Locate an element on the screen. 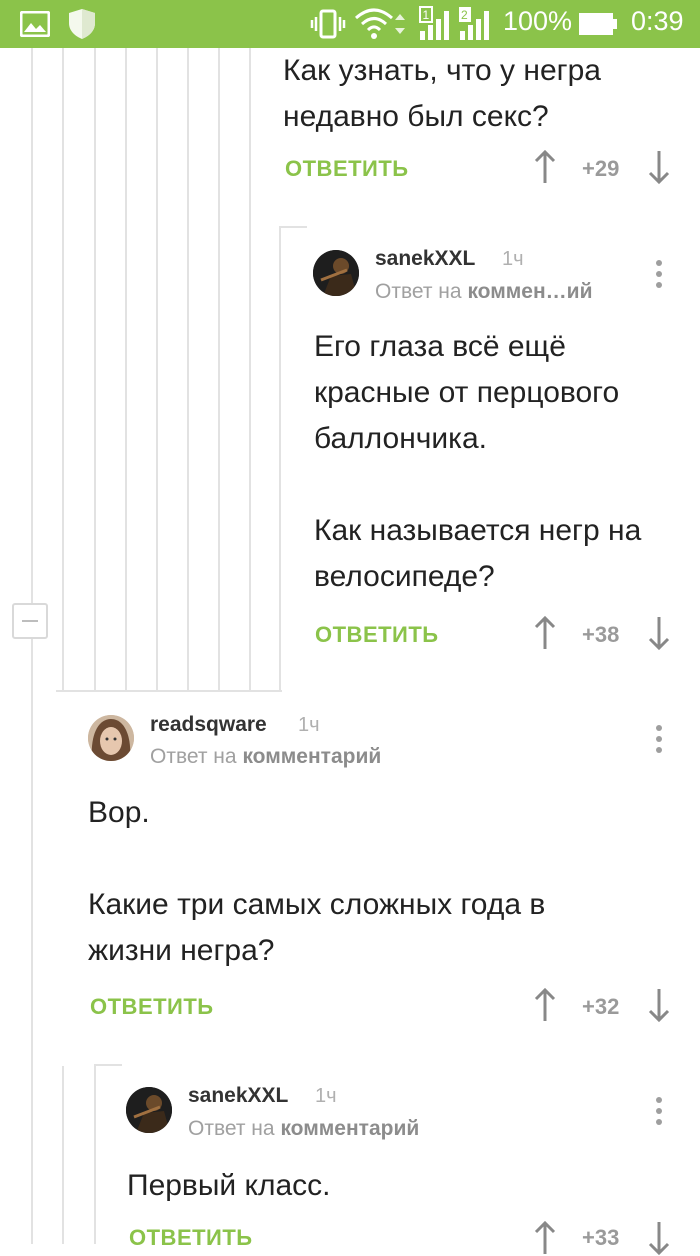  status-bar: 1 2 100% 0:39 is located at coordinates (350, 24).